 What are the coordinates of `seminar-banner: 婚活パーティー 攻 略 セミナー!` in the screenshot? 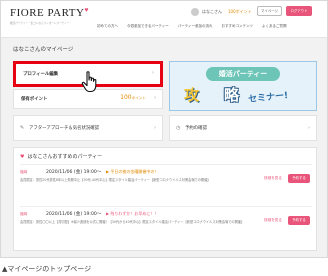 It's located at (243, 86).